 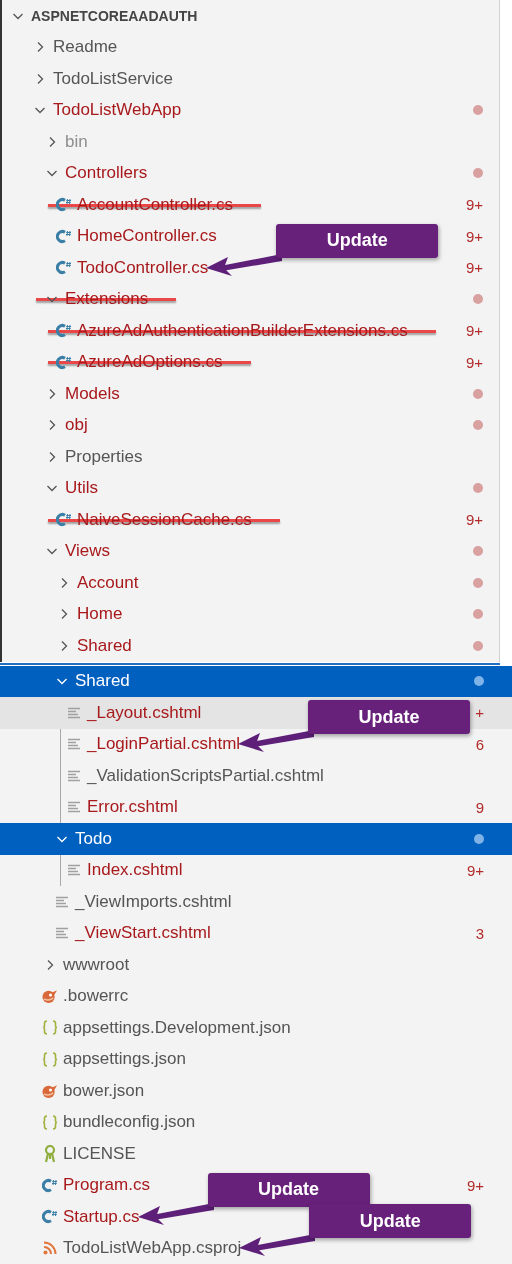 I want to click on folder-name: Home, so click(x=100, y=614).